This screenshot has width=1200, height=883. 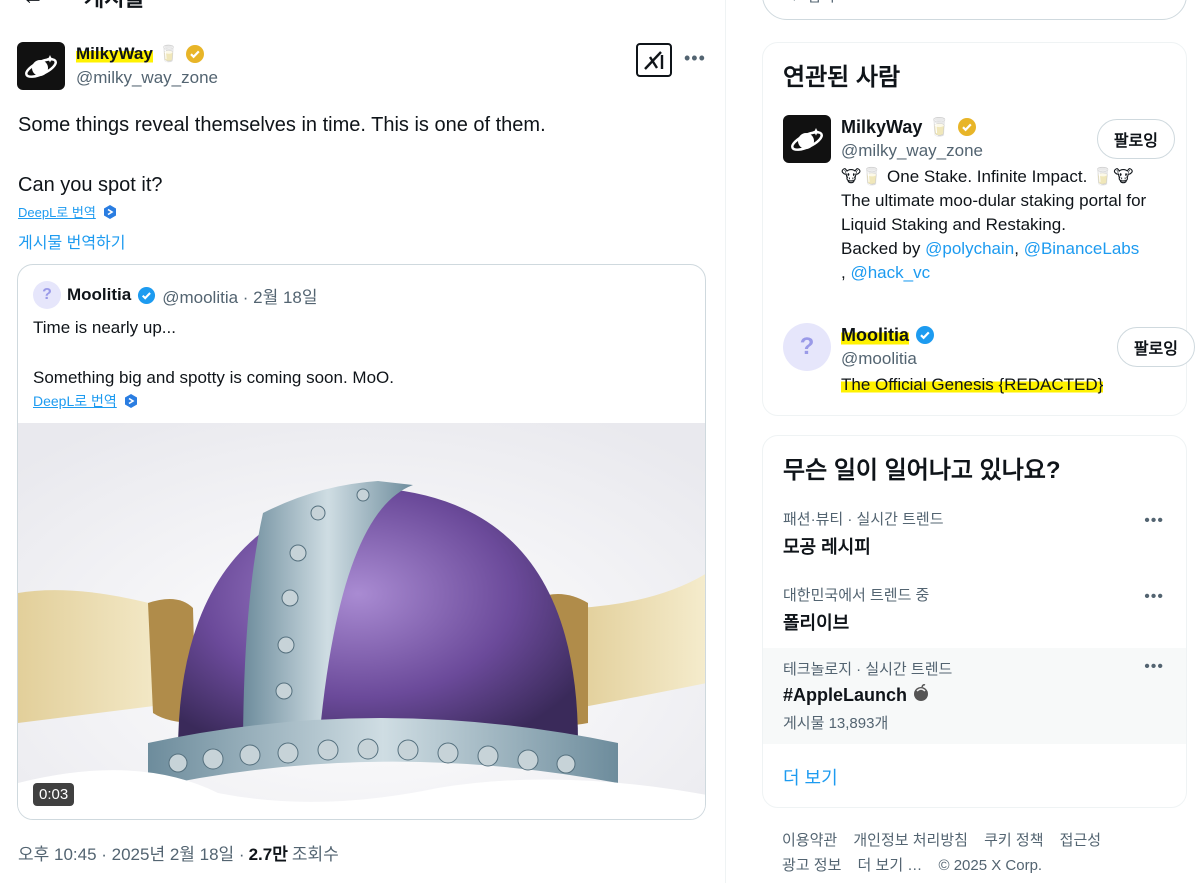 I want to click on footer-link: 쿠키 정책, so click(x=1013, y=840).